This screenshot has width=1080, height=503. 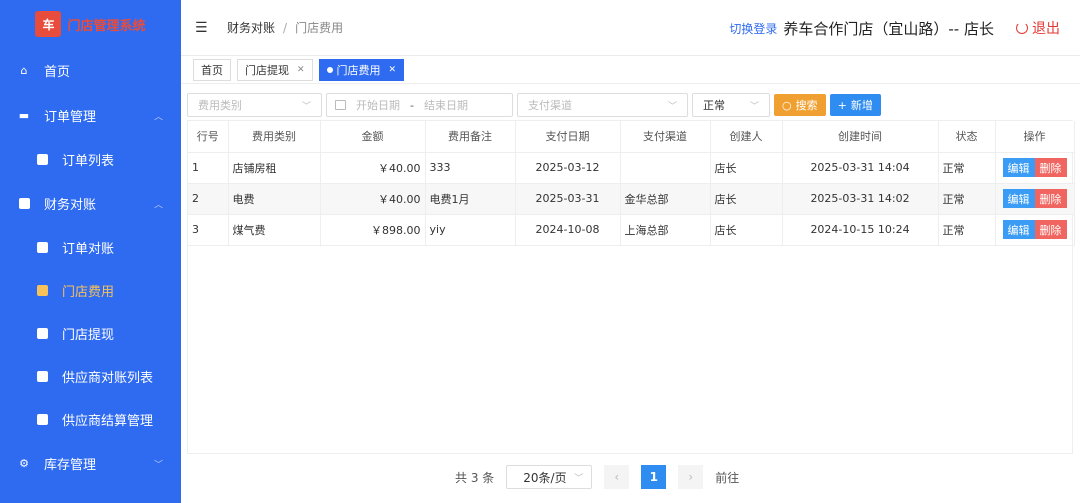 I want to click on sidebar-item-label: 财务对账, so click(x=70, y=205).